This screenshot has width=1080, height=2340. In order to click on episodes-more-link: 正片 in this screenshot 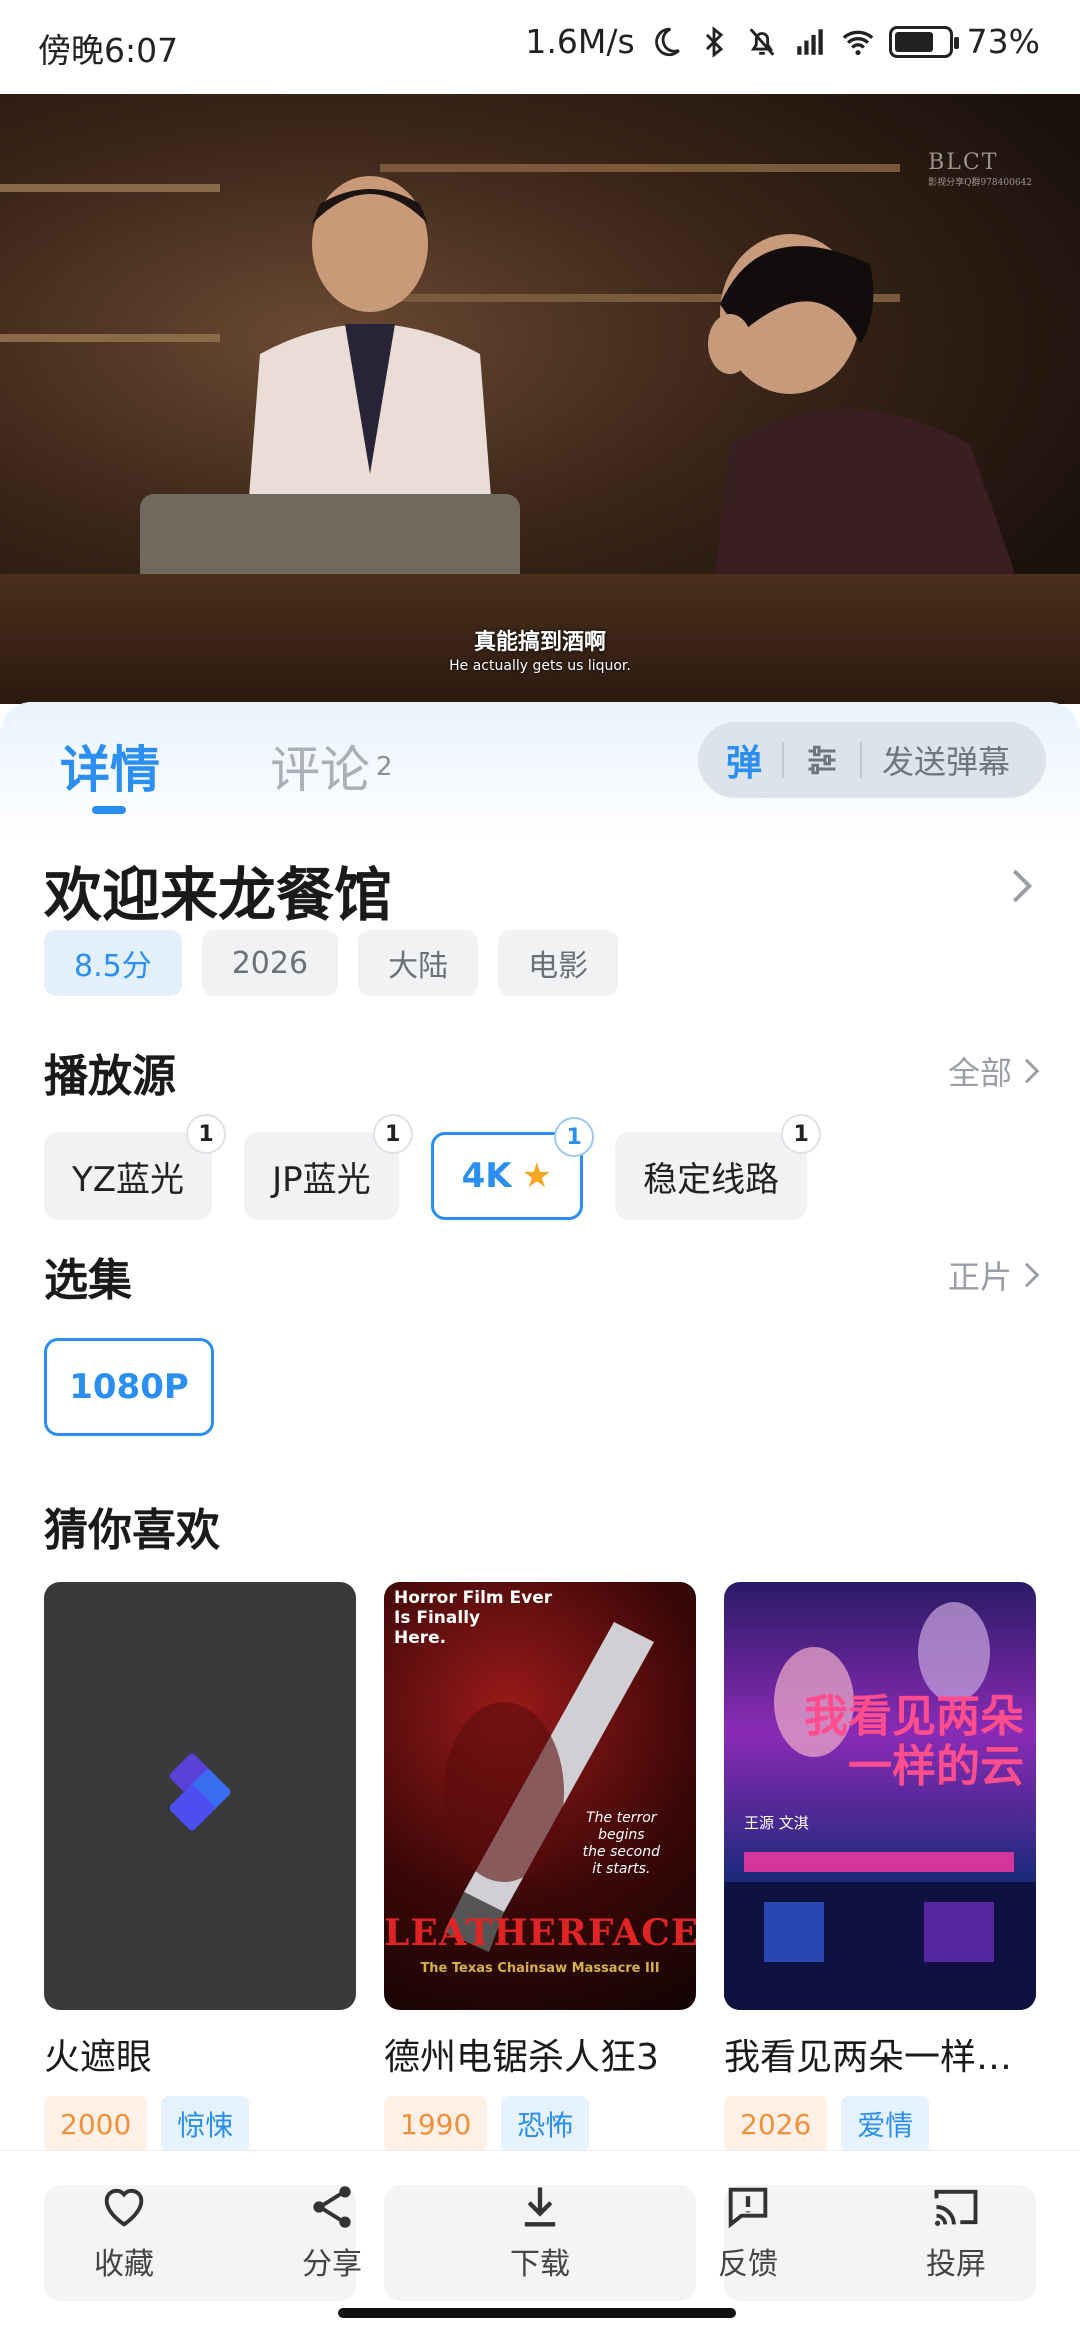, I will do `click(995, 1275)`.